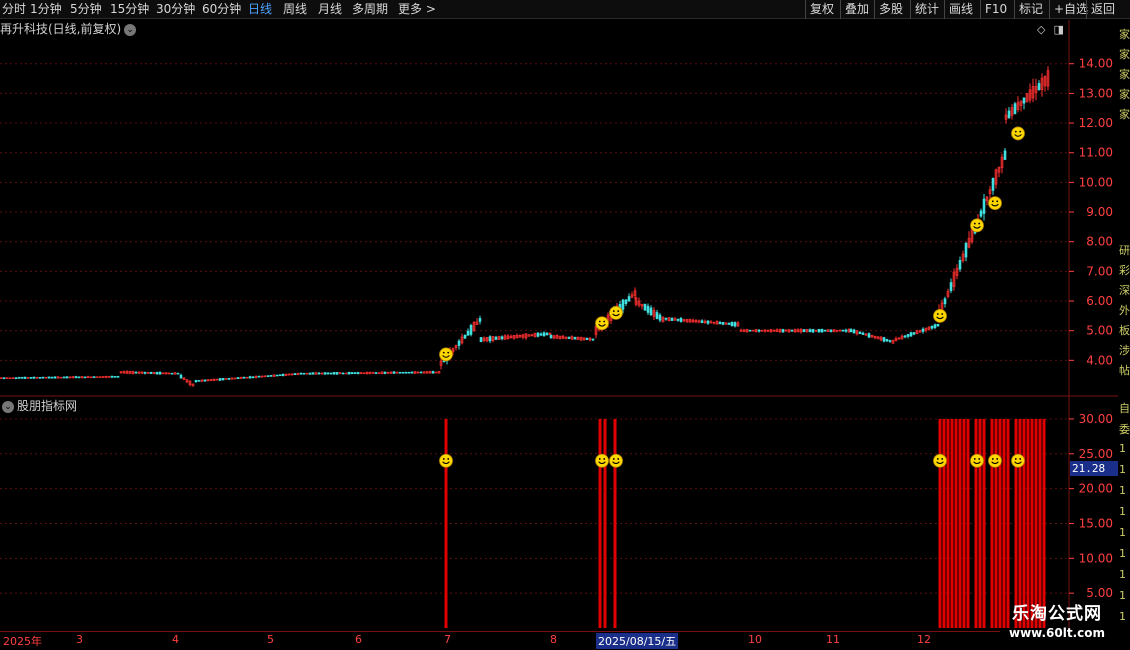 The height and width of the screenshot is (650, 1130). I want to click on price-tick-label: 14.00, so click(1096, 64).